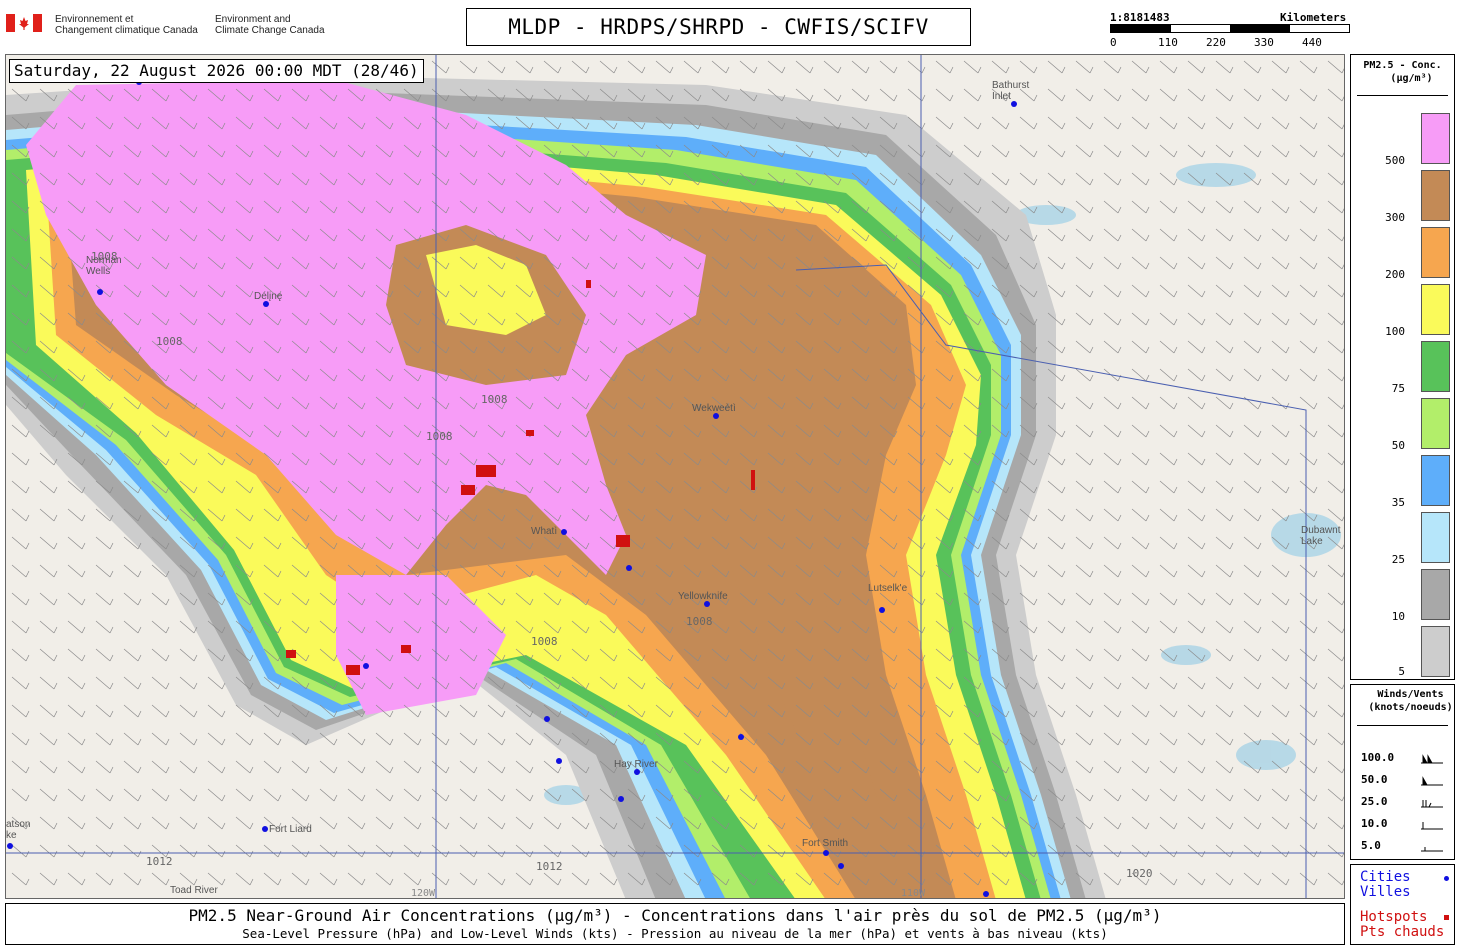 Image resolution: width=1460 pixels, height=950 pixels. Describe the element at coordinates (1398, 502) in the screenshot. I see `legend-label: 35` at that location.